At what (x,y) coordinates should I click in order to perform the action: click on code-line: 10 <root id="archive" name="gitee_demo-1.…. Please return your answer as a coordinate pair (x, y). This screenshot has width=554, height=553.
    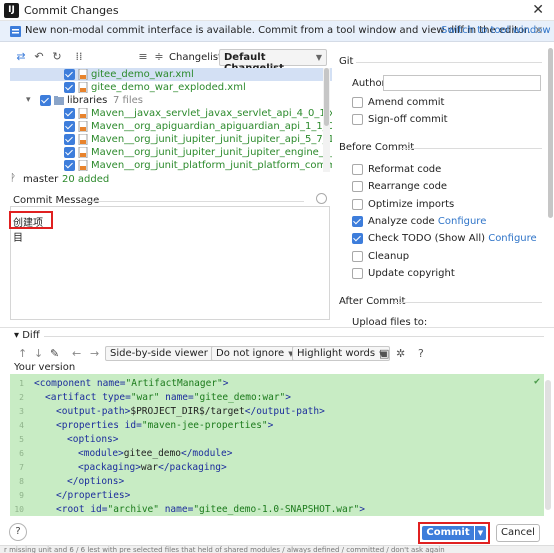
    Looking at the image, I should click on (277, 509).